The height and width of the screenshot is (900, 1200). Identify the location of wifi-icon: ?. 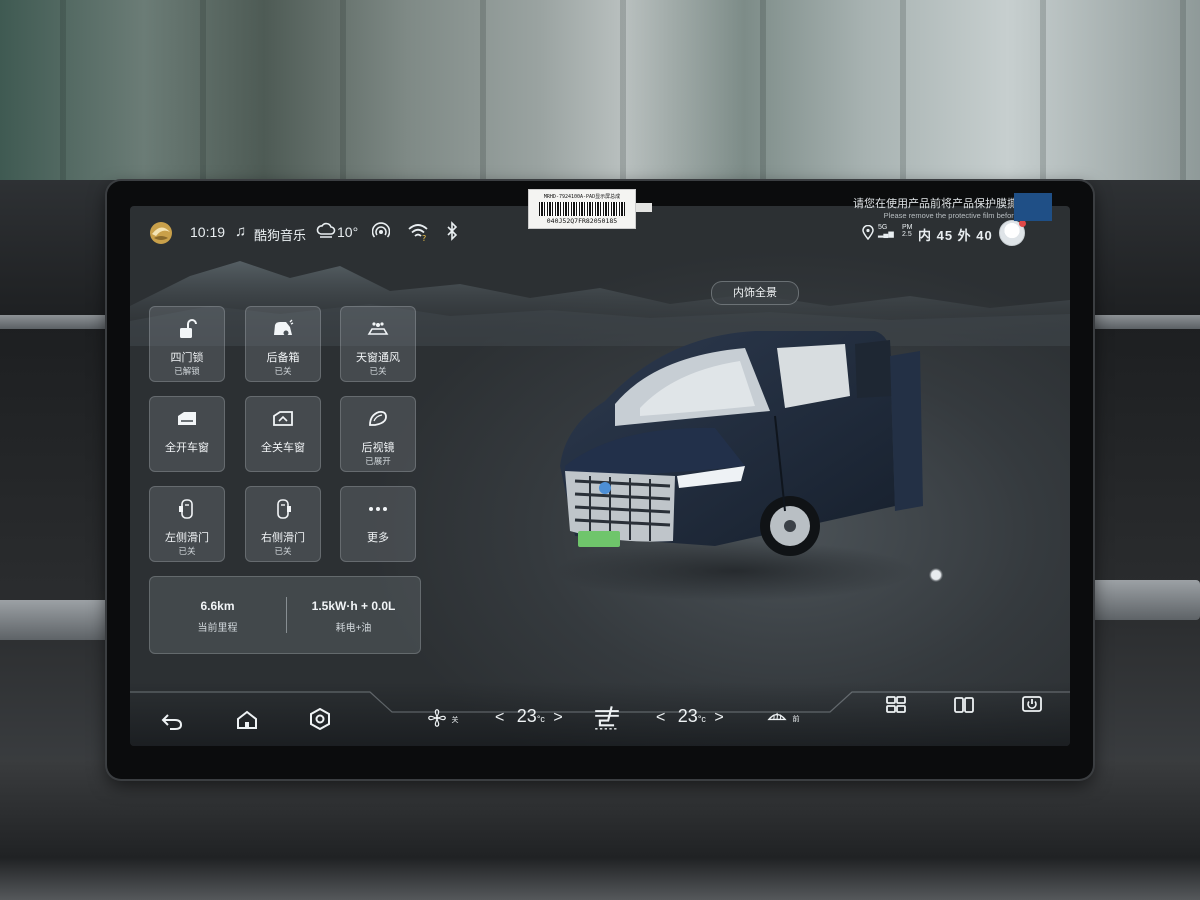
(418, 232).